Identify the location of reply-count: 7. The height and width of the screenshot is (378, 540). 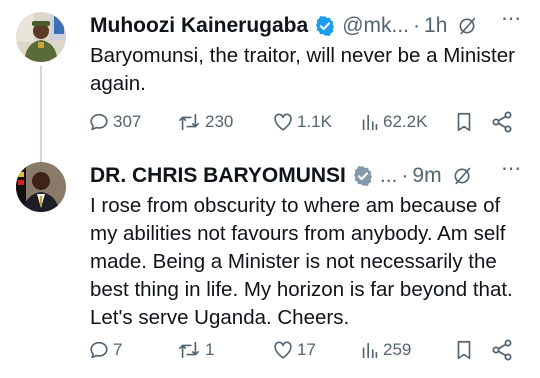
(118, 349).